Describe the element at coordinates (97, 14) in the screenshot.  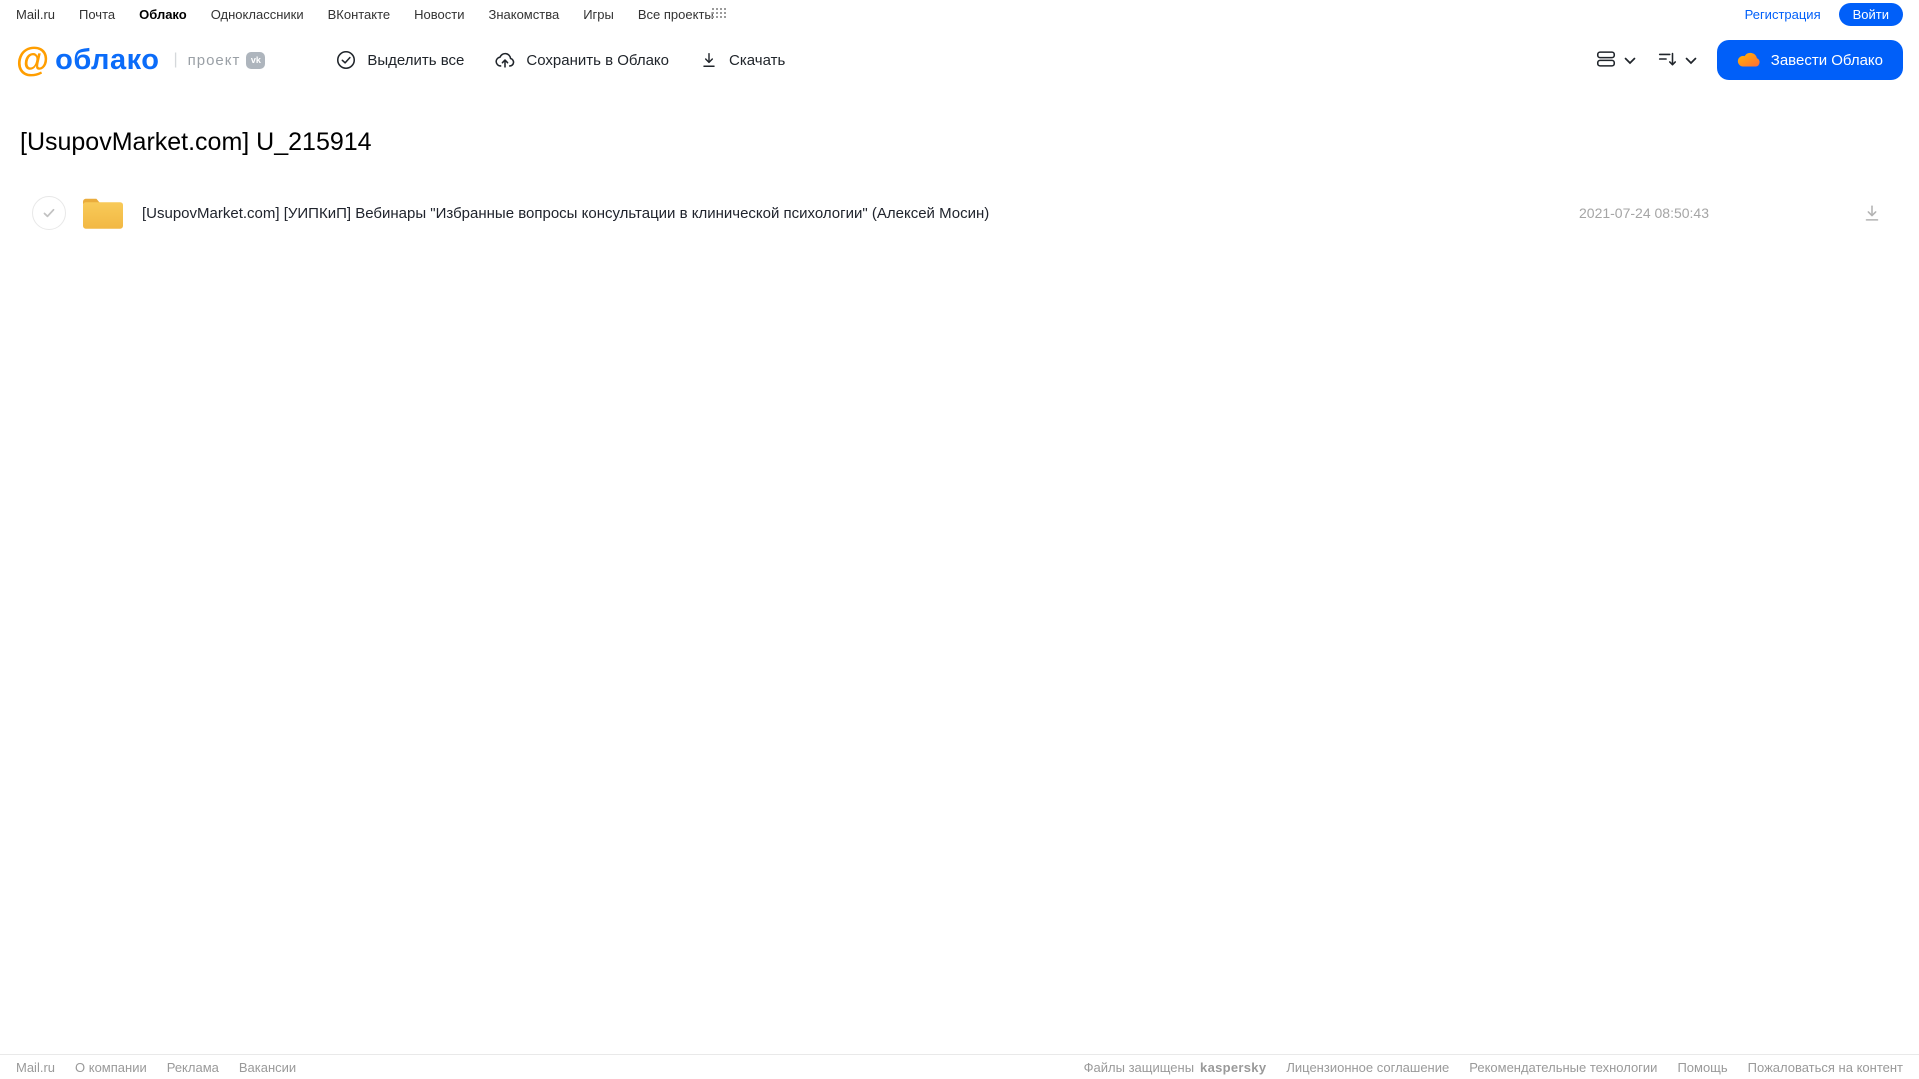
I see `nav-link-mail: Почта` at that location.